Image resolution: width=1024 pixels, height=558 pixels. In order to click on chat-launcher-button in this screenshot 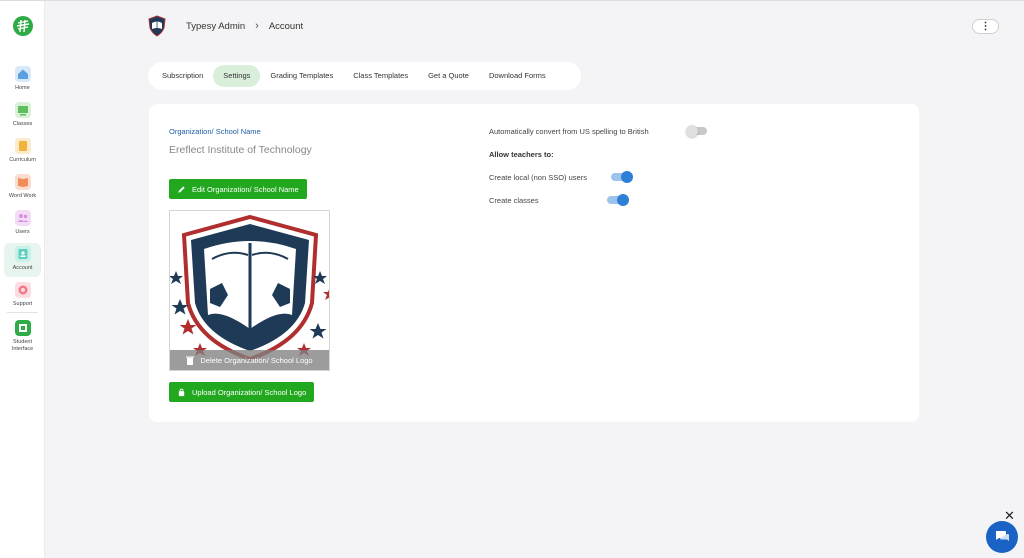, I will do `click(1002, 537)`.